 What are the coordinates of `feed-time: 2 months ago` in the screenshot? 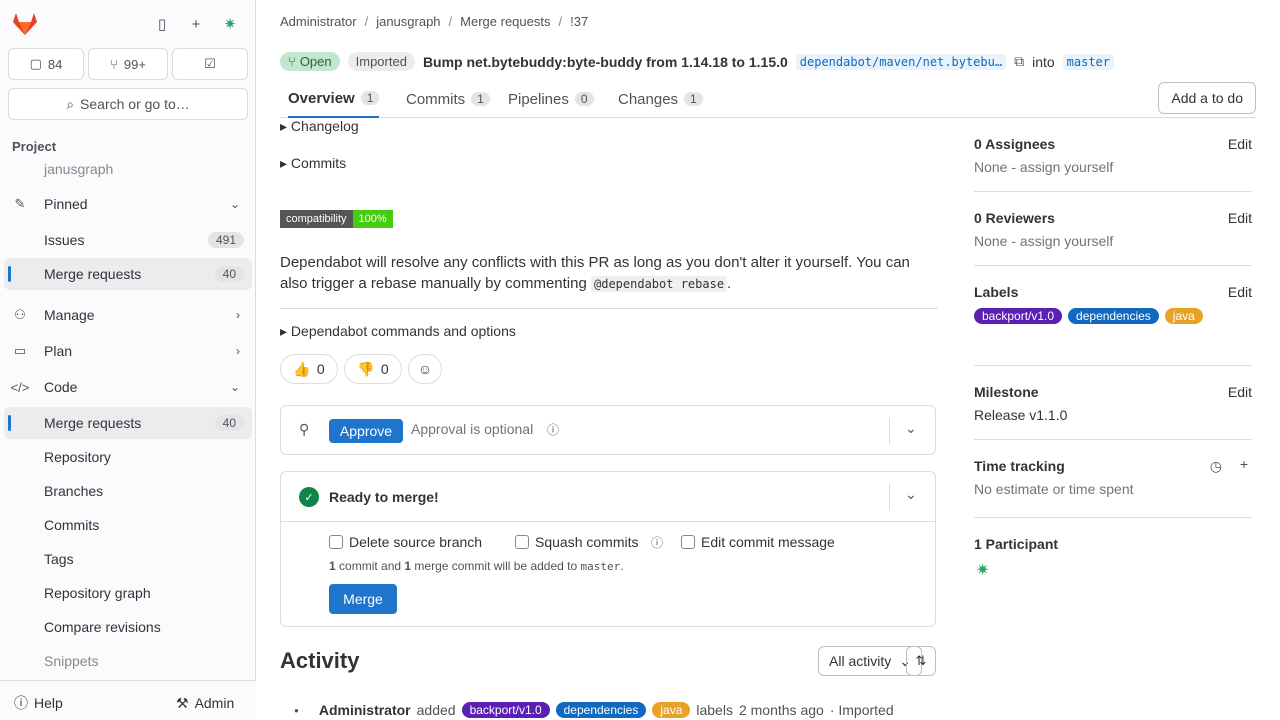 It's located at (781, 710).